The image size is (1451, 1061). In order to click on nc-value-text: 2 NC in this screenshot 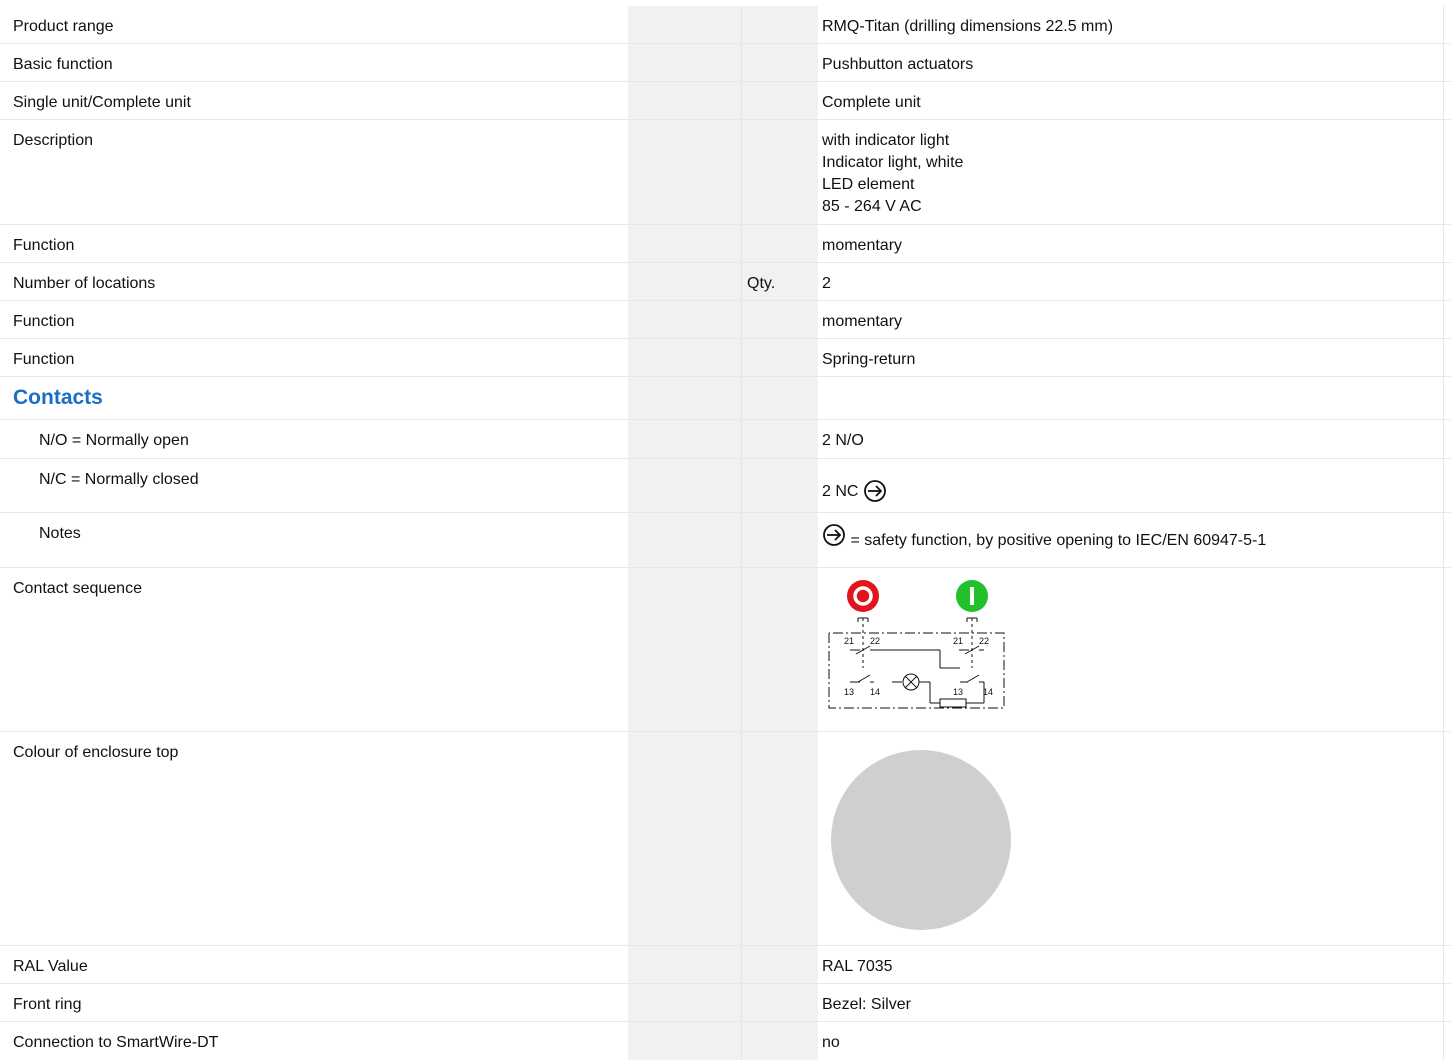, I will do `click(840, 491)`.